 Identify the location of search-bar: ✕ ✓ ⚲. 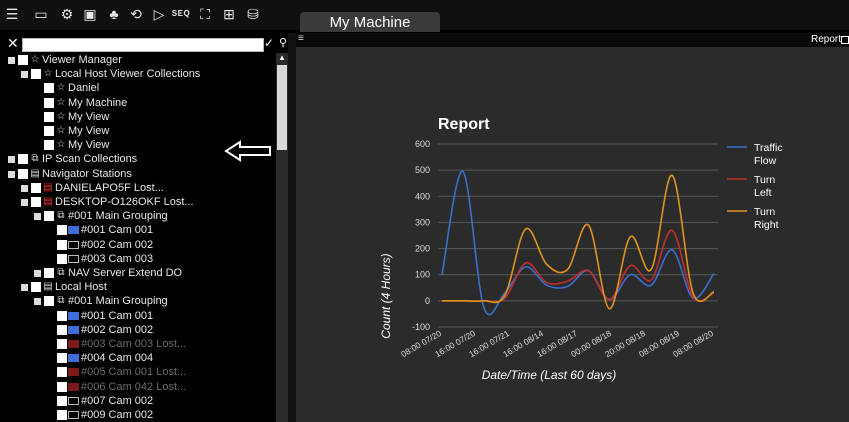
(152, 44).